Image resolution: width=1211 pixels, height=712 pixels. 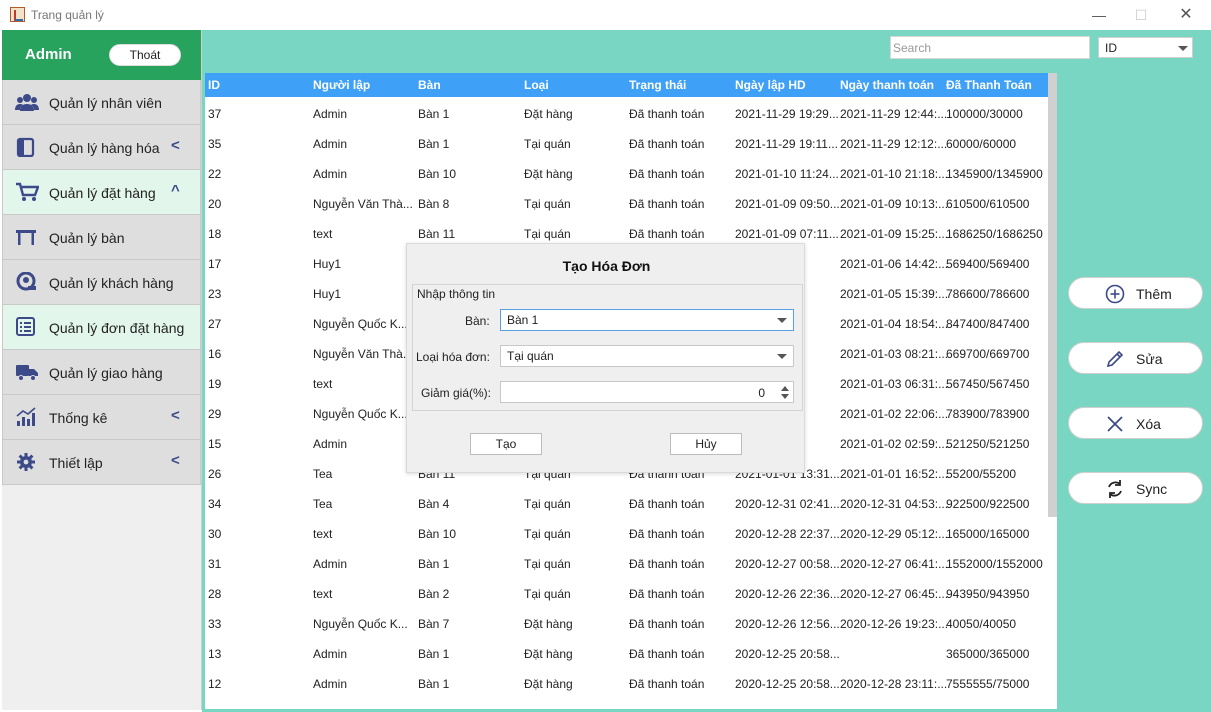 What do you see at coordinates (647, 392) in the screenshot?
I see `discount-spinner: 0` at bounding box center [647, 392].